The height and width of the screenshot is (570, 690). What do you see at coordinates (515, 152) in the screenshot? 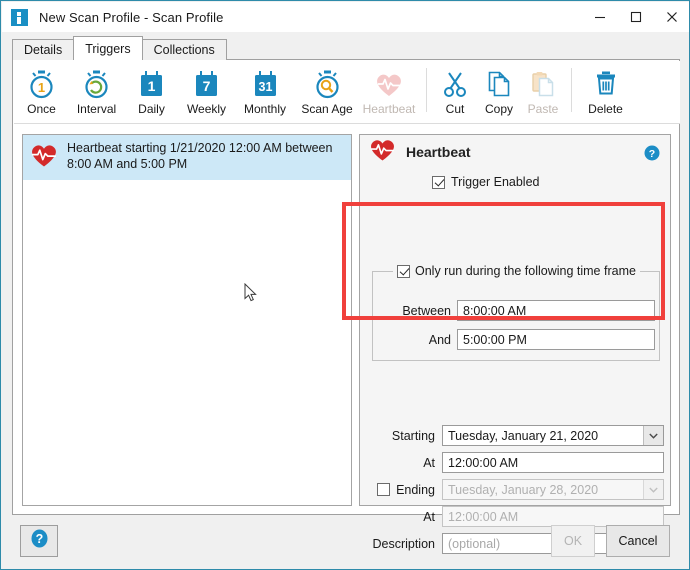
I see `detail-header: Heartbeat ?` at bounding box center [515, 152].